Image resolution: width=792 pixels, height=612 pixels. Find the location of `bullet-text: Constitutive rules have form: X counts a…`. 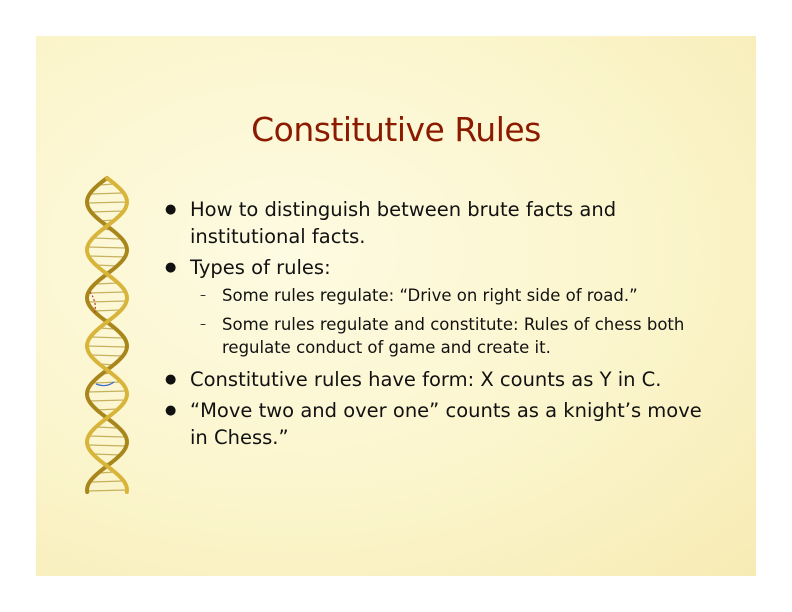

bullet-text: Constitutive rules have form: X counts a… is located at coordinates (426, 379).